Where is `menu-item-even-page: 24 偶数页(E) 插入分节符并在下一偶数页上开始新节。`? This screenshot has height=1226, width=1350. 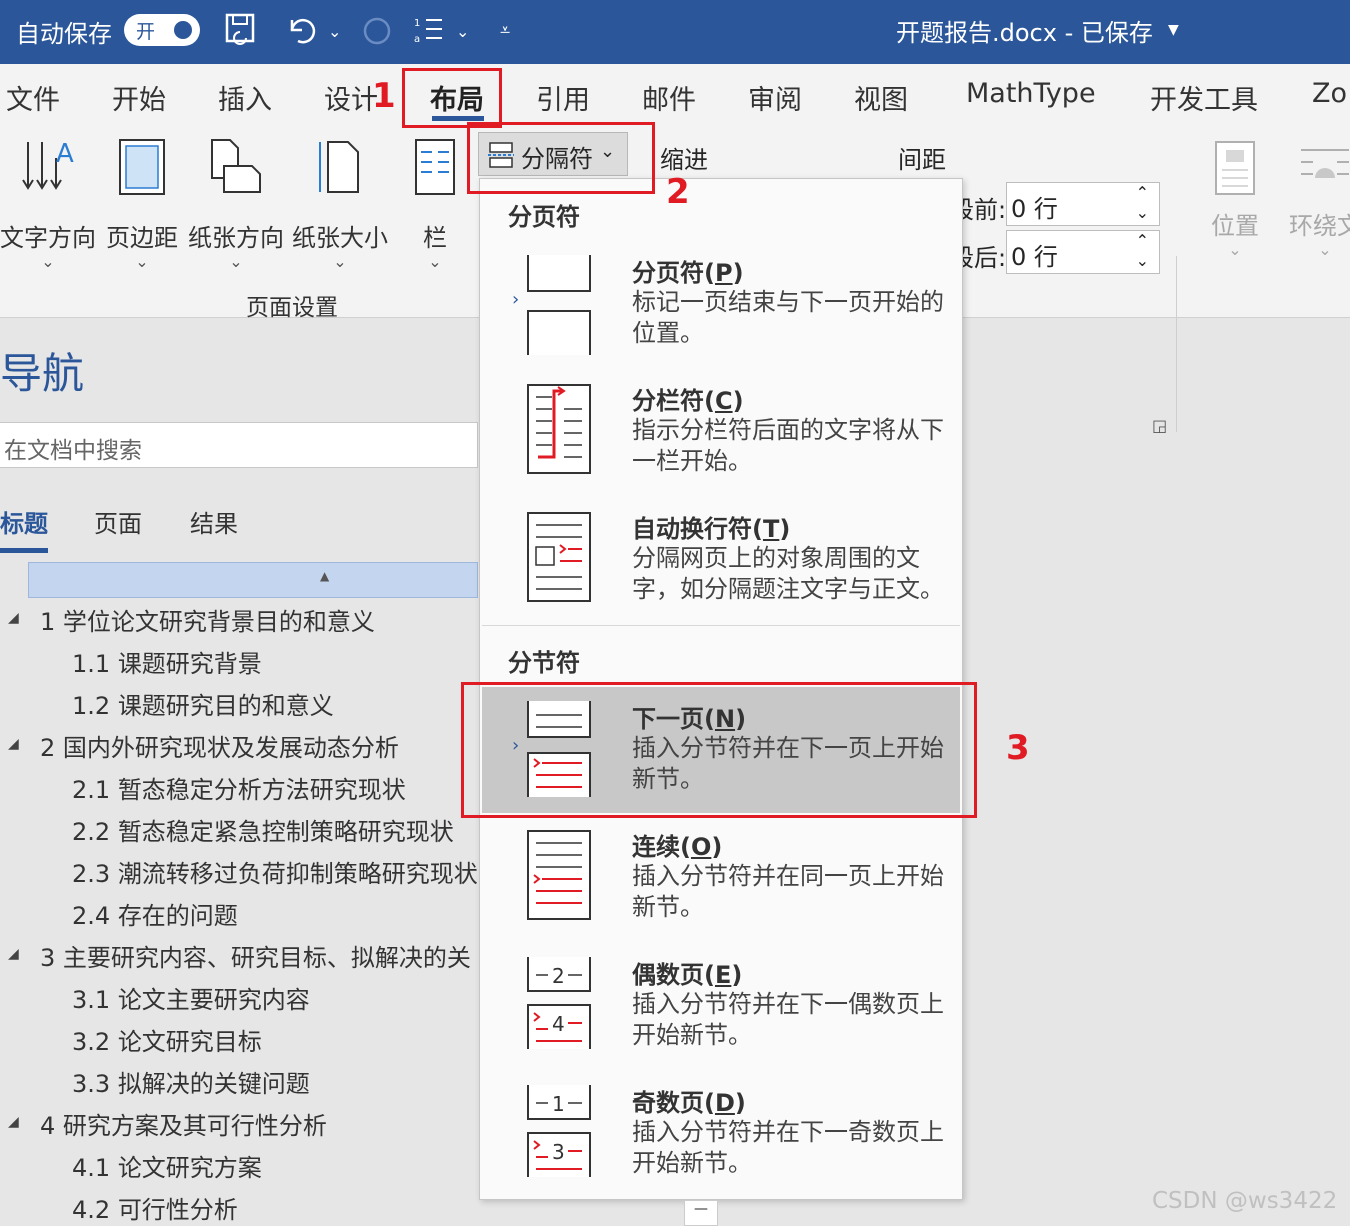
menu-item-even-page: 24 偶数页(E) 插入分节符并在下一偶数页上开始新节。 is located at coordinates (721, 1006).